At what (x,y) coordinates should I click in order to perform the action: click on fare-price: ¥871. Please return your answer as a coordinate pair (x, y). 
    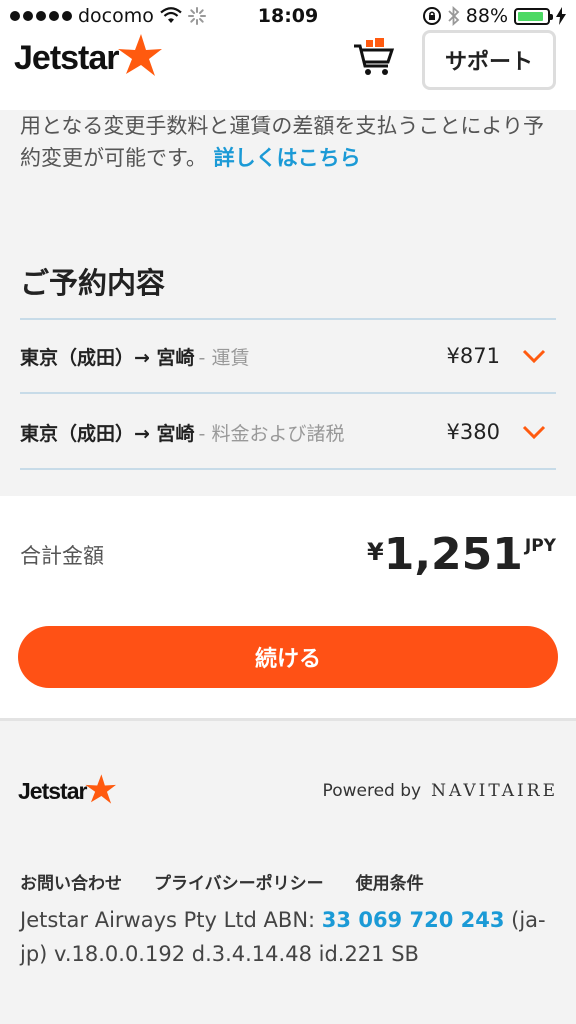
    Looking at the image, I should click on (473, 356).